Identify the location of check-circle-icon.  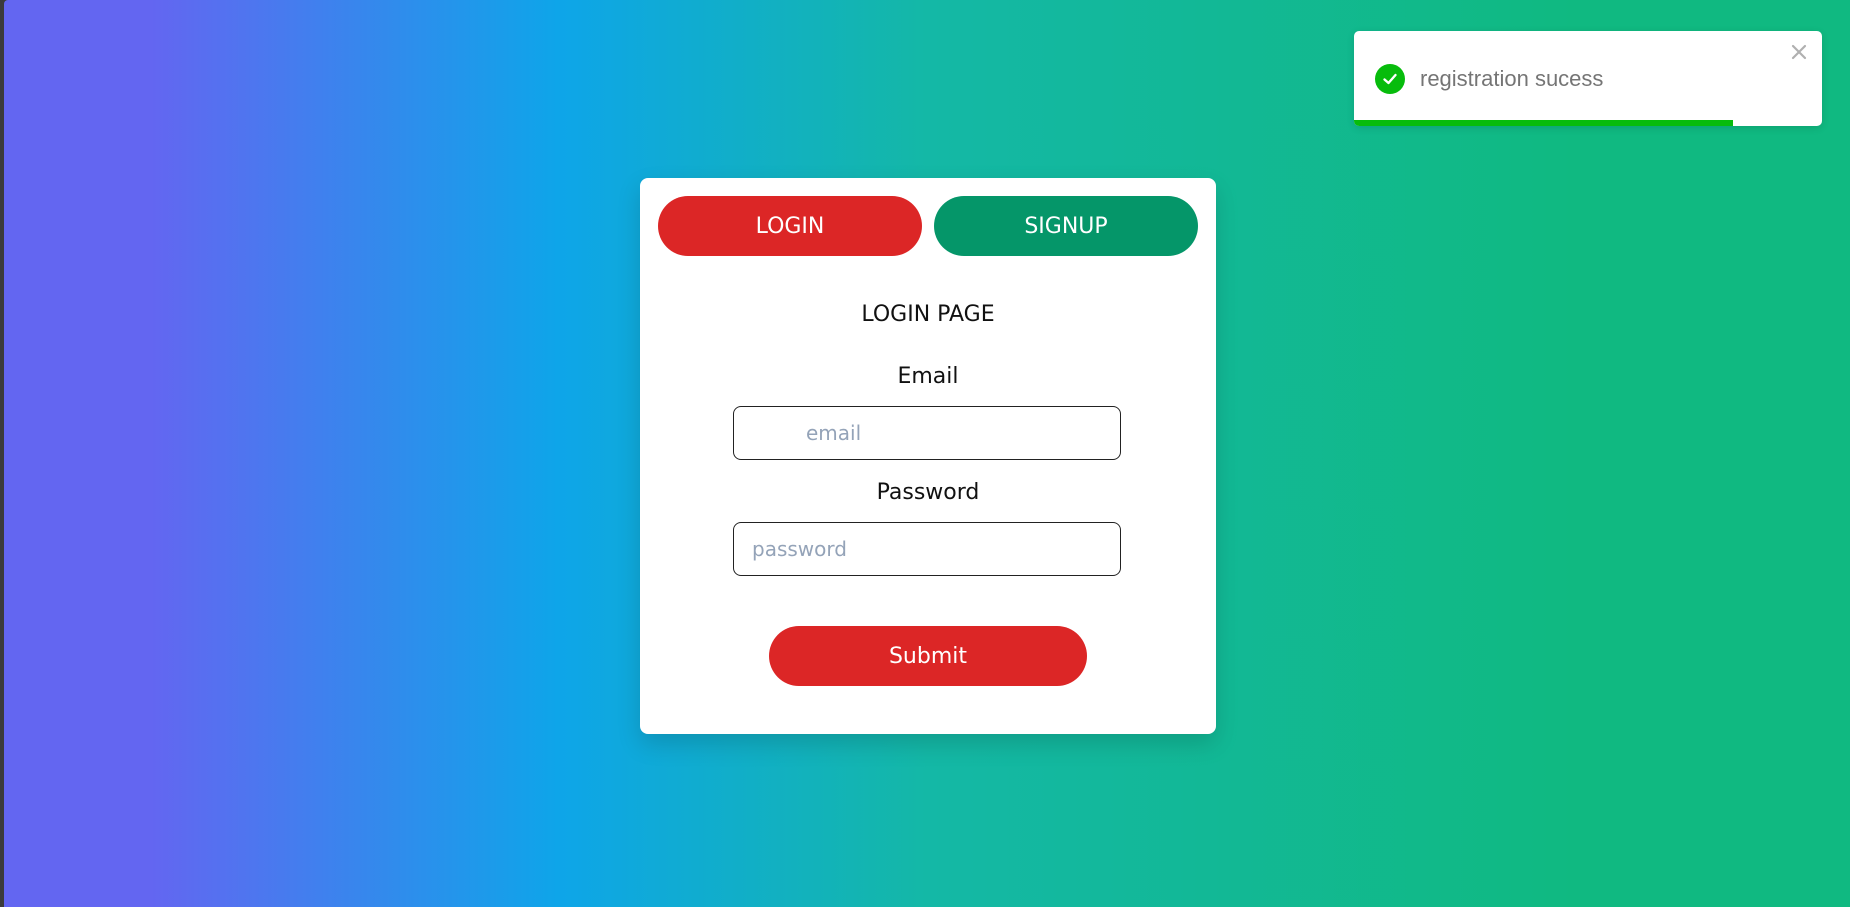
(1390, 79).